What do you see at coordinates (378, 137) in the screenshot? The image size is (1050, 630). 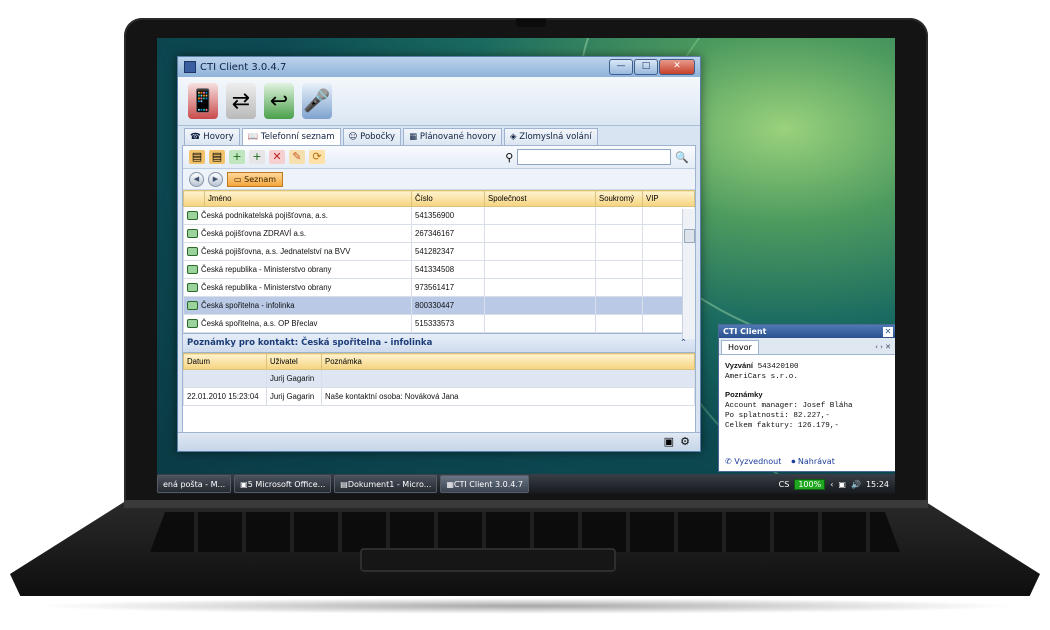 I see `tab-label: Pobočky` at bounding box center [378, 137].